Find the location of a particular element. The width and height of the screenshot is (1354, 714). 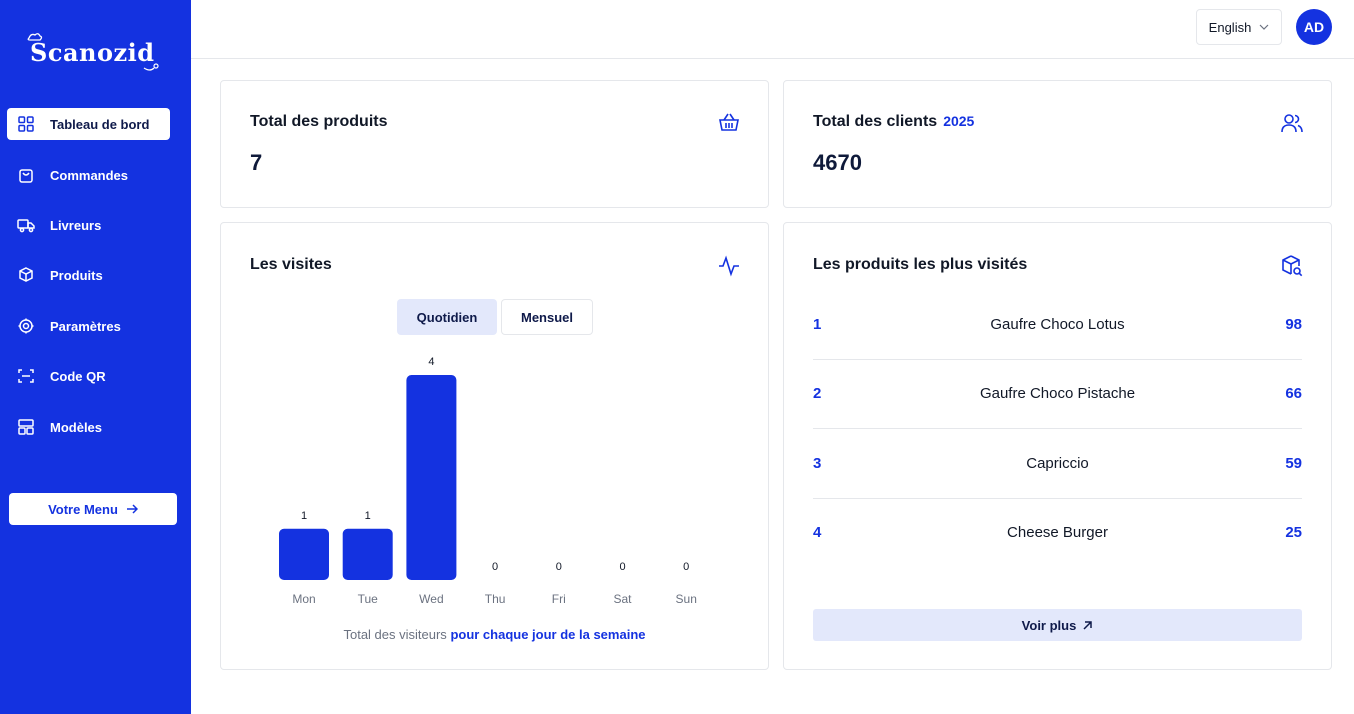

list-item: Gaufre Choco Lotus 1 98 is located at coordinates (1057, 325).